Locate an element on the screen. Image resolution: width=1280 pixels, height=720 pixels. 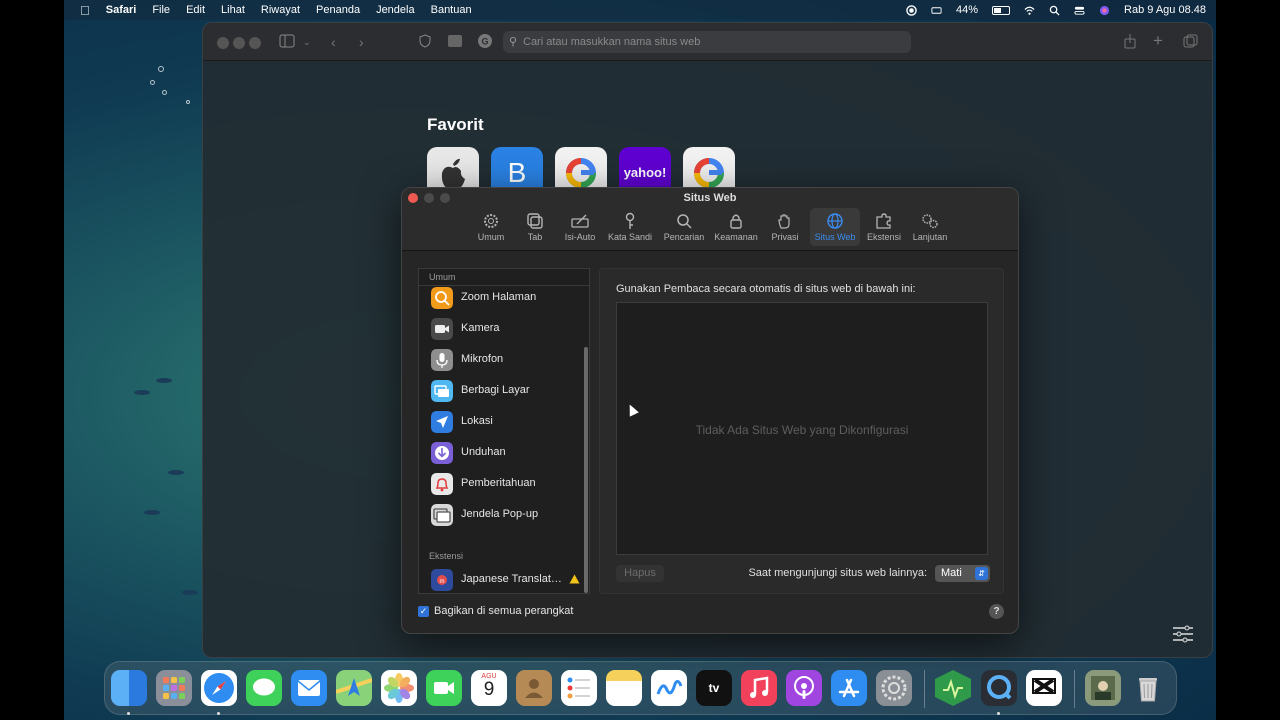
finder-icon is located at coordinates (129, 688).